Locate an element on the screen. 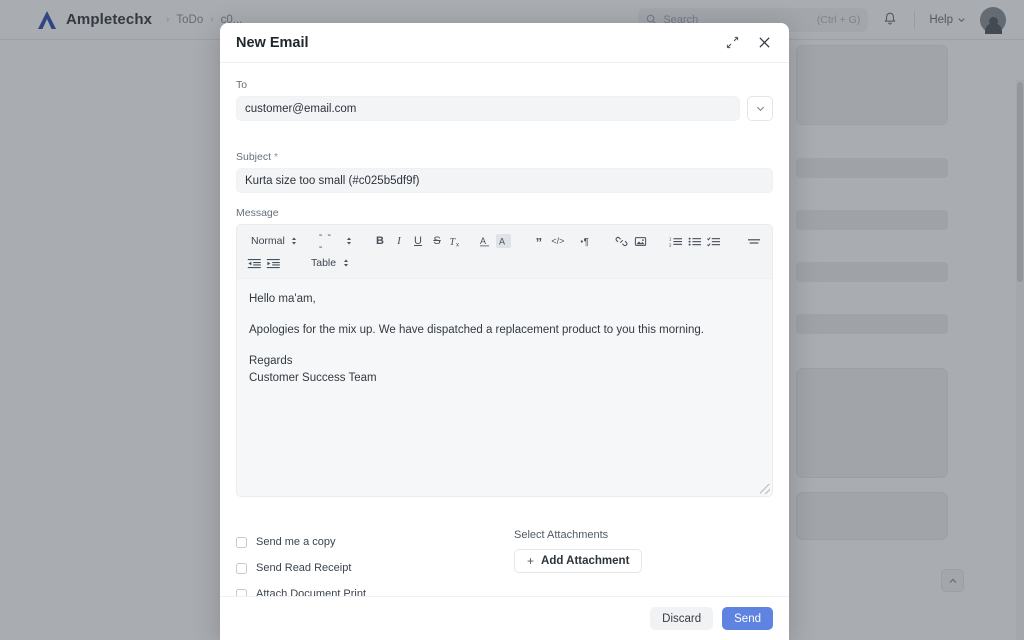 The width and height of the screenshot is (1024, 640). ordered-list-icon: 1 2 is located at coordinates (675, 241).